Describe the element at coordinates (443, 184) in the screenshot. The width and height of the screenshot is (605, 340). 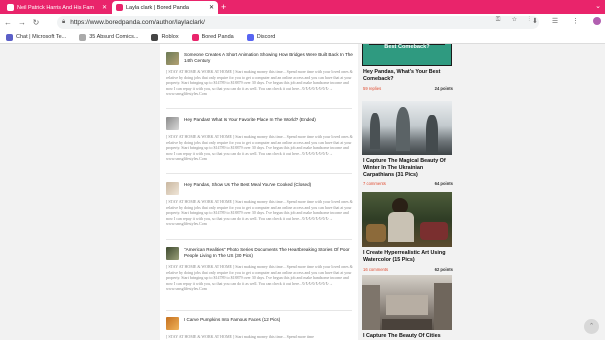
I see `points-count: 64 points` at that location.